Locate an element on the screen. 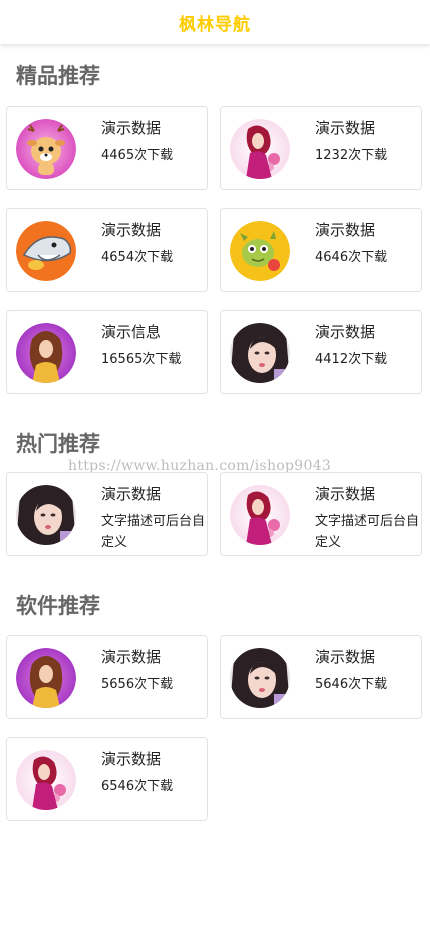  download-count: 6546次下载 is located at coordinates (137, 786).